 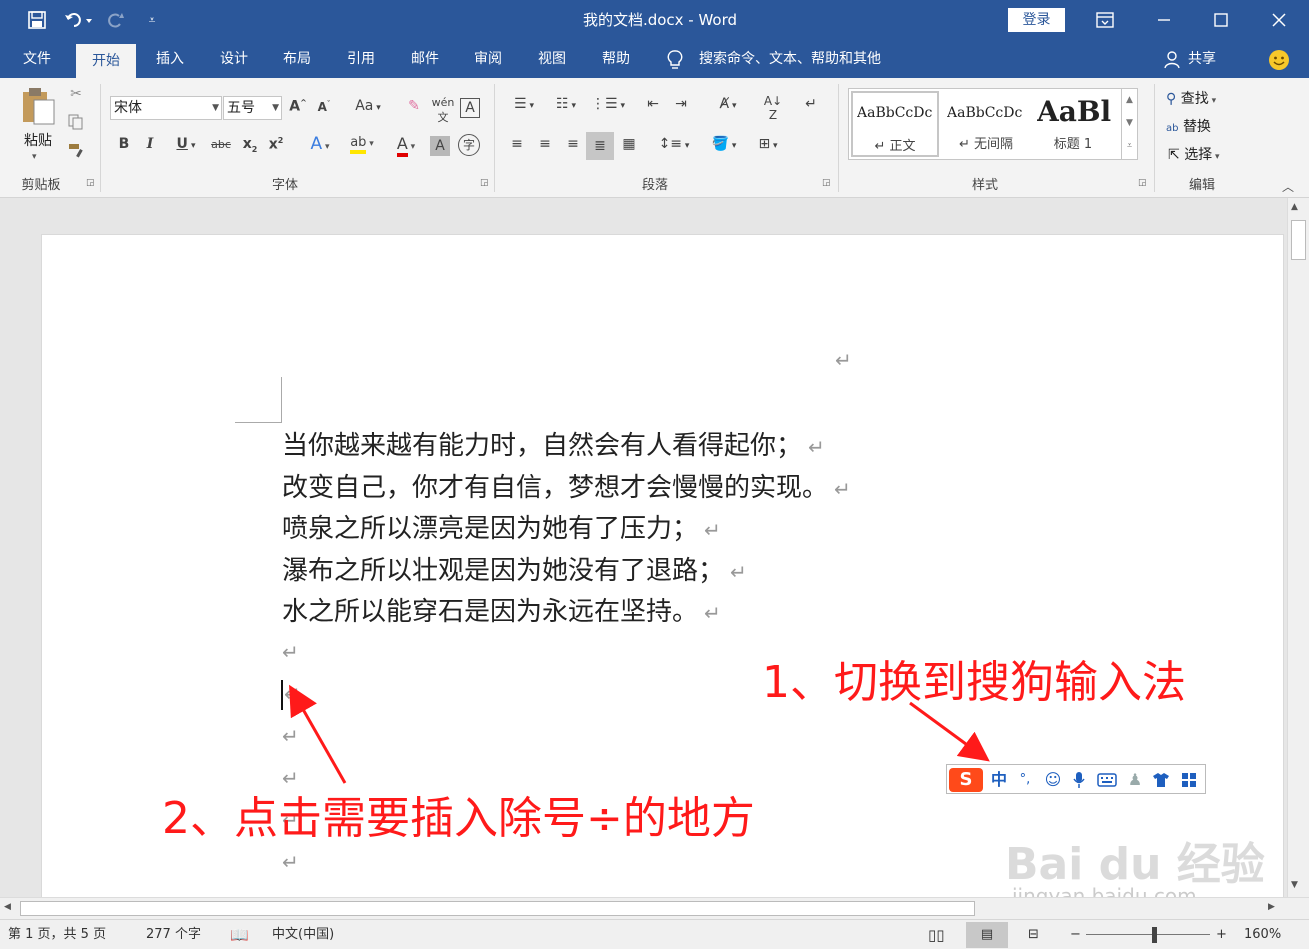 What do you see at coordinates (1129, 146) in the screenshot?
I see `more-styles-icon: ⩡` at bounding box center [1129, 146].